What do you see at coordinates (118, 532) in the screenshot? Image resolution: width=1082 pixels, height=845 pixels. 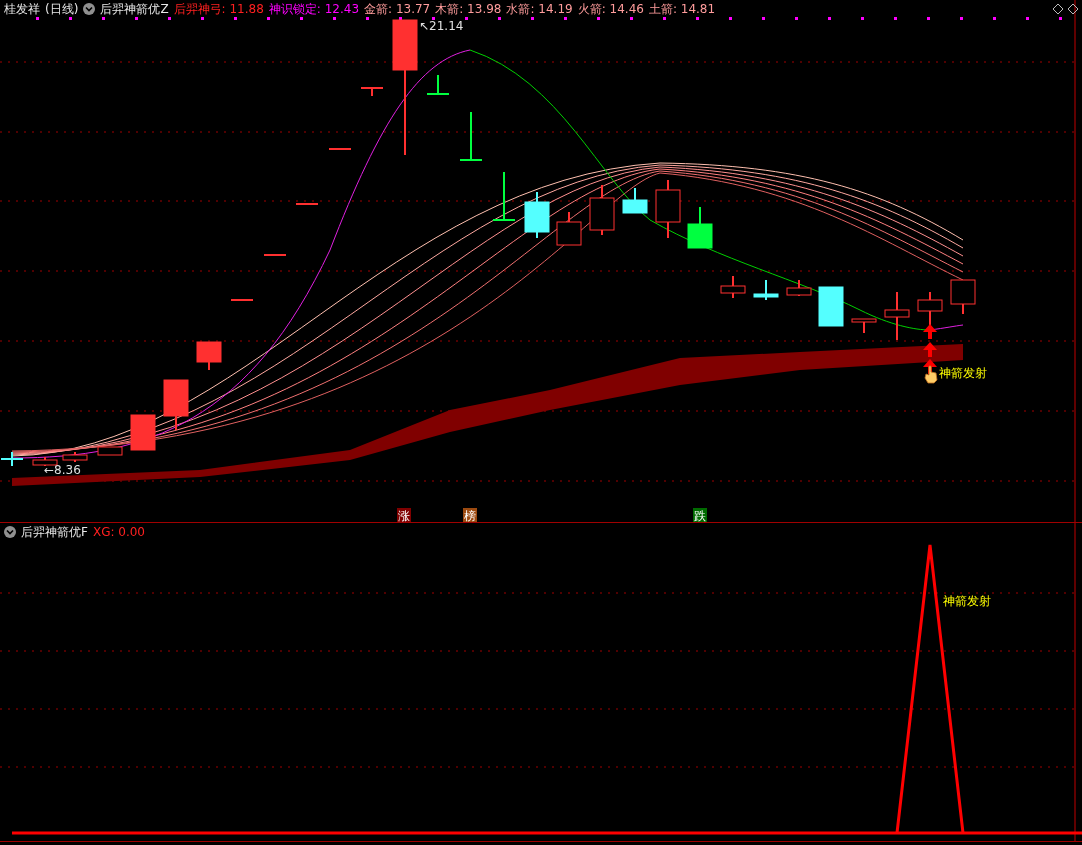 I see `indicator-value: XG: 0.00` at bounding box center [118, 532].